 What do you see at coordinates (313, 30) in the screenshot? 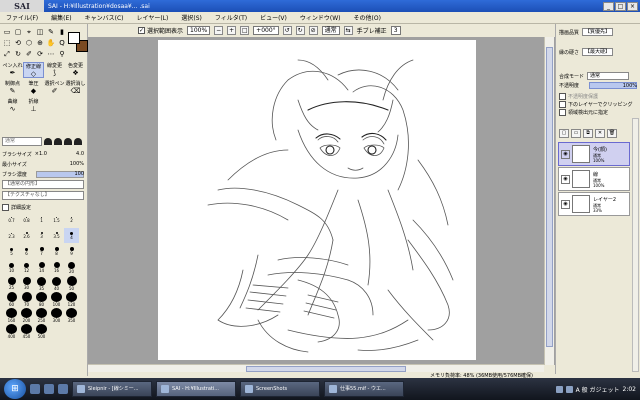
I see `rotate-reset-icon: ⊘` at bounding box center [313, 30].